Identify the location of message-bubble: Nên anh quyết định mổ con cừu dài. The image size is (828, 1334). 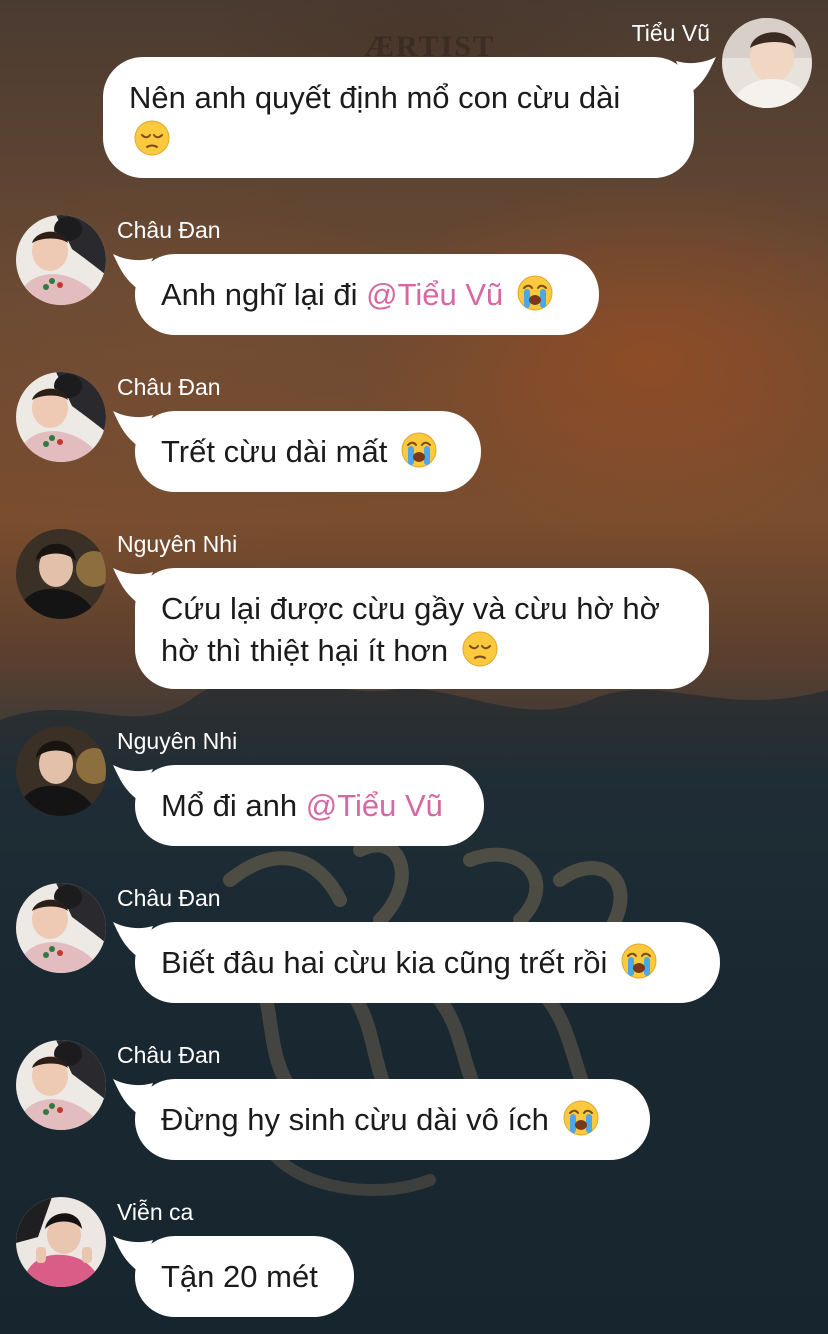
(409, 117).